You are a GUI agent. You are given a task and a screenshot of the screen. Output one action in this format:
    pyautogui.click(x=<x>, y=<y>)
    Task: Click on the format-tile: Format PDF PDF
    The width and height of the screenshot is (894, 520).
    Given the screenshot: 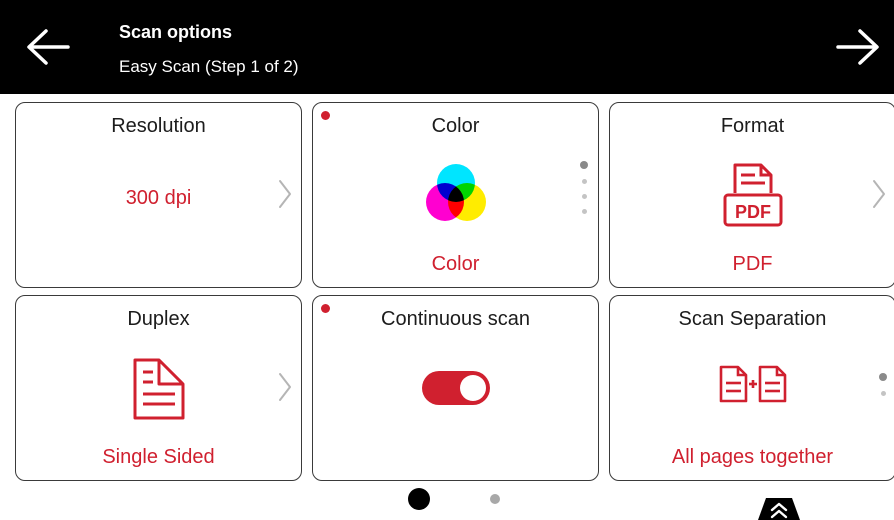 What is the action you would take?
    pyautogui.click(x=751, y=195)
    